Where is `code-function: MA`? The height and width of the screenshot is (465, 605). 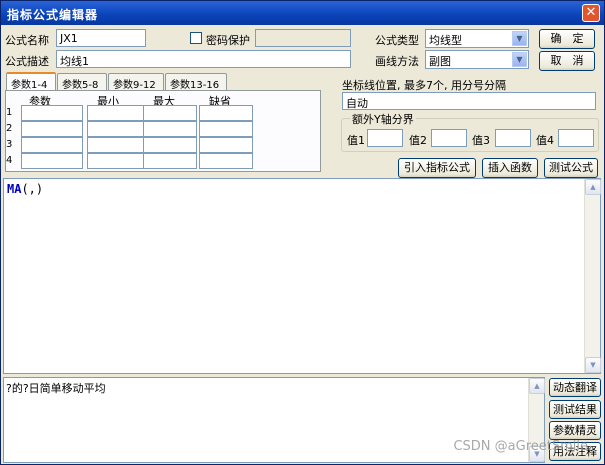
code-function: MA is located at coordinates (14, 189).